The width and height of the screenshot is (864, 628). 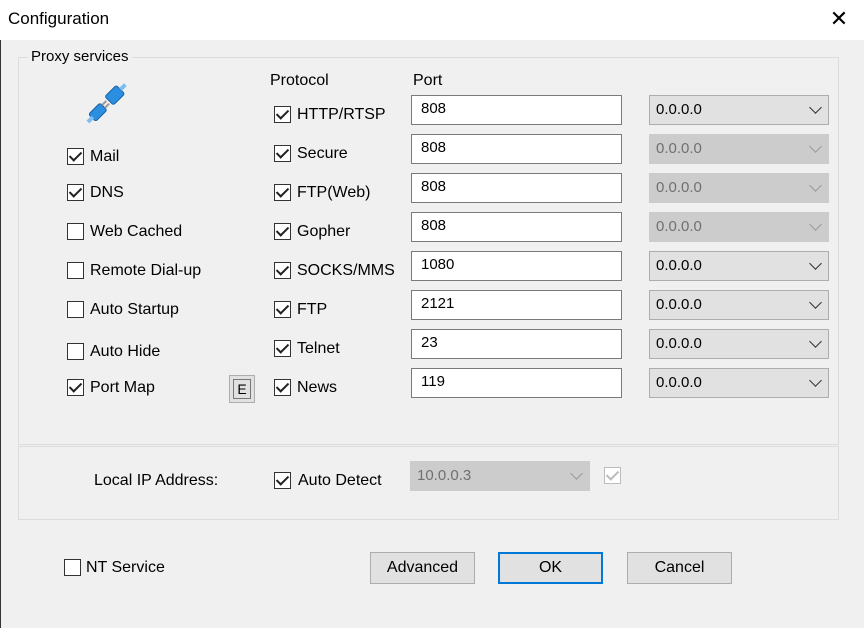 What do you see at coordinates (0, 314) in the screenshot?
I see `window-left-border` at bounding box center [0, 314].